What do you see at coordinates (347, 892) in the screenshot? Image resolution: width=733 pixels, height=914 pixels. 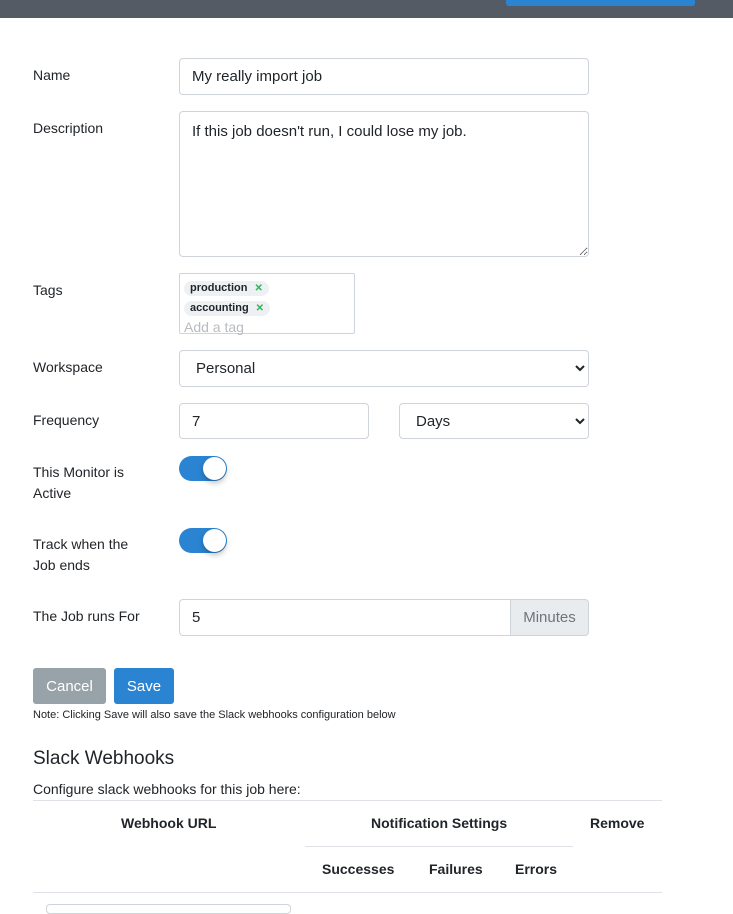 I see `table-header-bottom-border` at bounding box center [347, 892].